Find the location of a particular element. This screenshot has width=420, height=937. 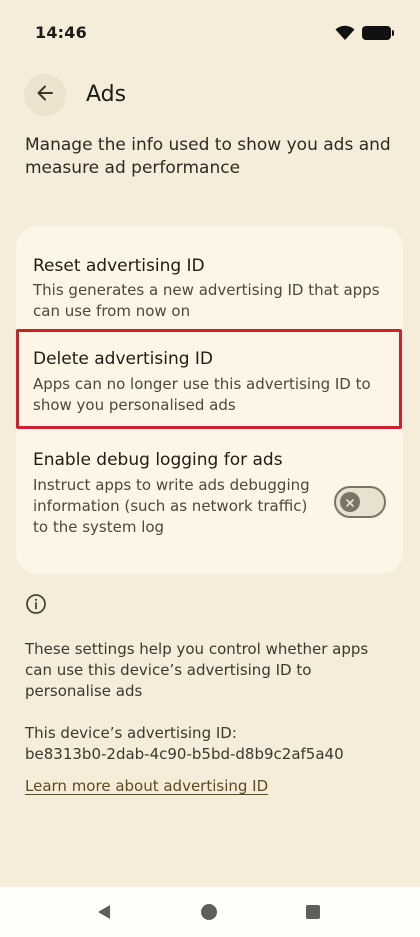

debug-logging-toggle is located at coordinates (360, 502).